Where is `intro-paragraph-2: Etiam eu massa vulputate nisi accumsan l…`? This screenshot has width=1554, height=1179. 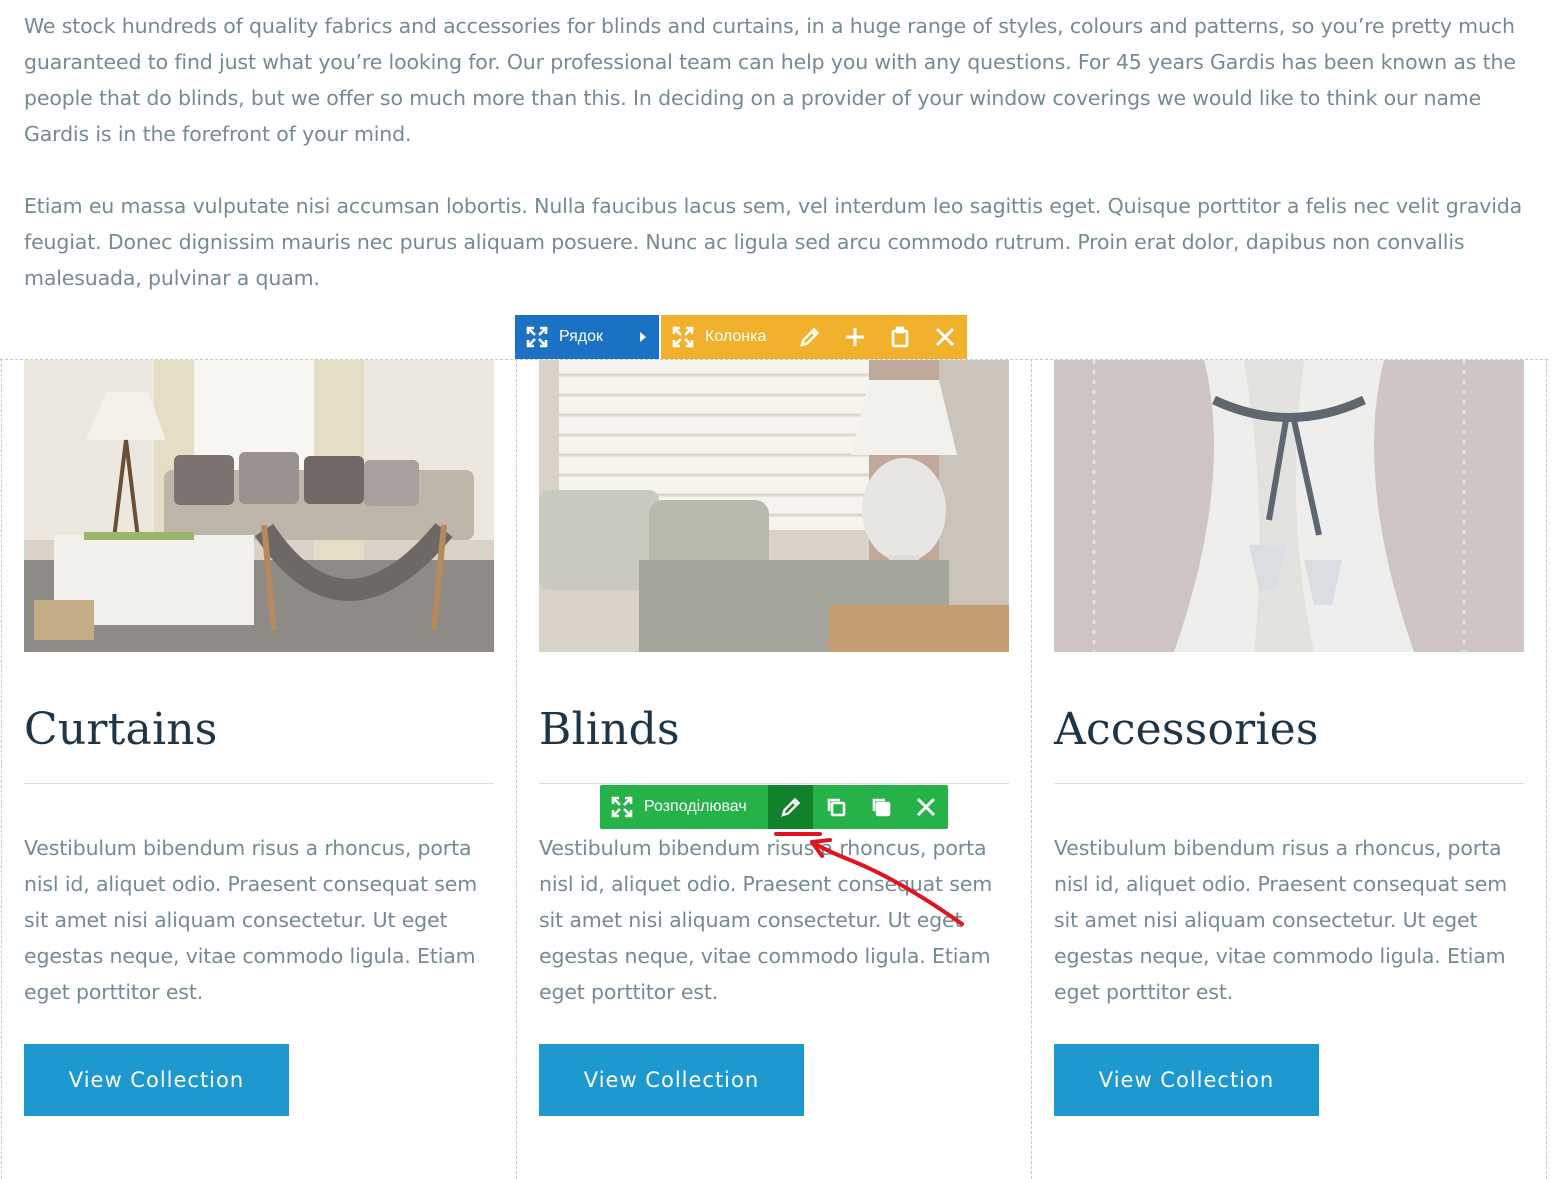
intro-paragraph-2: Etiam eu massa vulputate nisi accumsan l… is located at coordinates (773, 242).